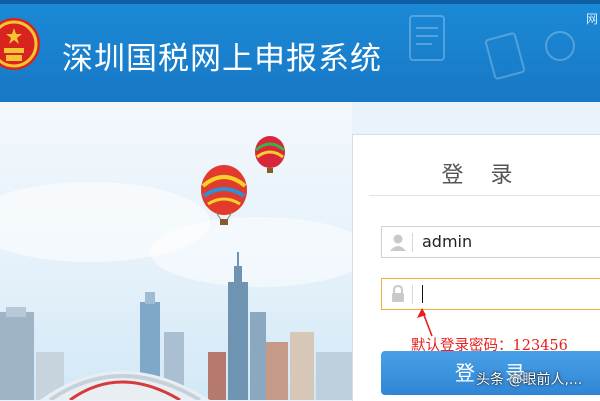  What do you see at coordinates (270, 154) in the screenshot?
I see `hot-air-balloon-small` at bounding box center [270, 154].